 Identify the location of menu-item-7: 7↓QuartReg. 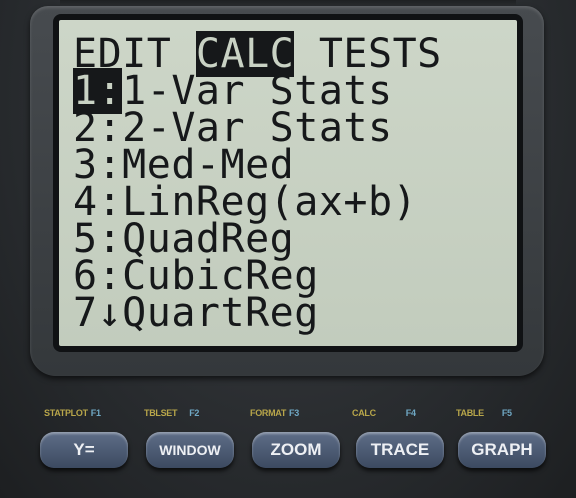
(290, 313).